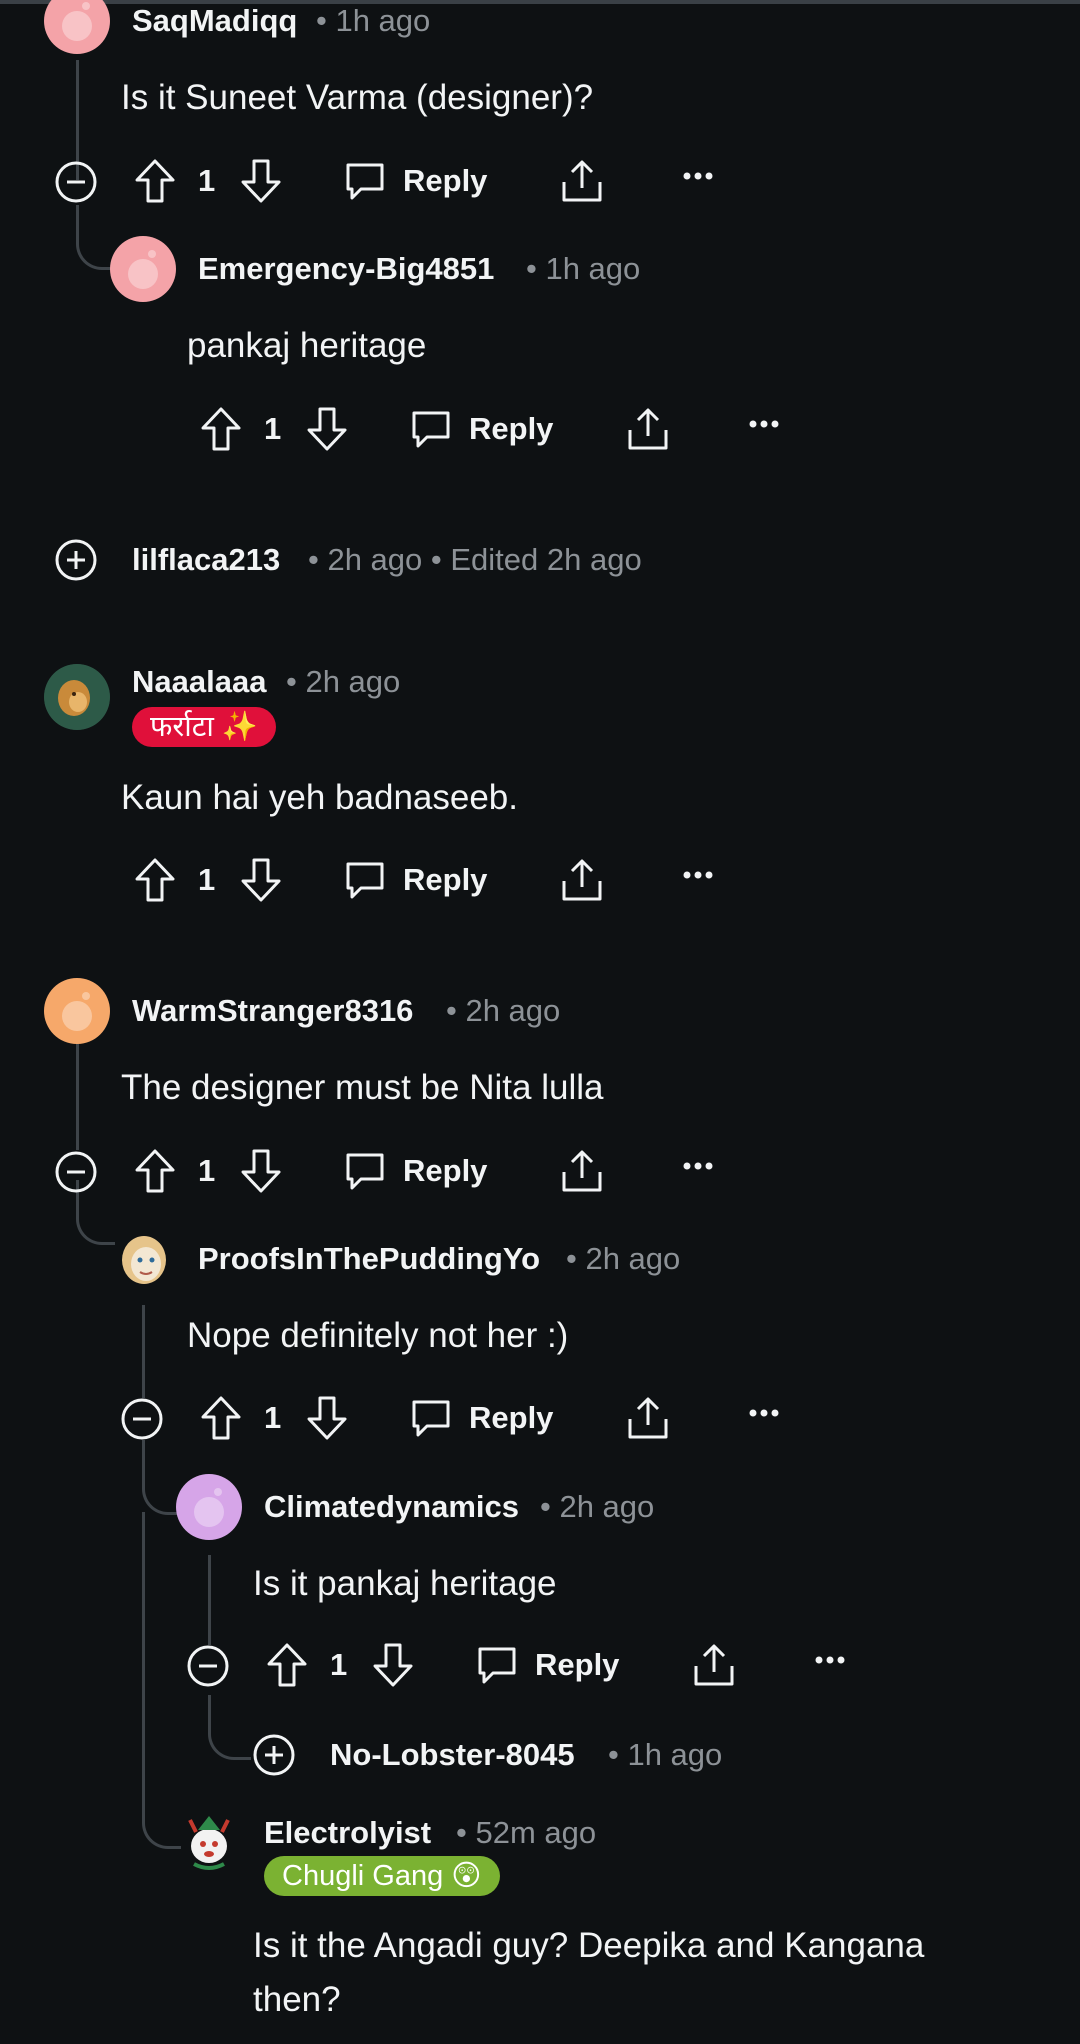 This screenshot has height=2044, width=1080. Describe the element at coordinates (307, 345) in the screenshot. I see `comment-body: pankaj heritage` at that location.